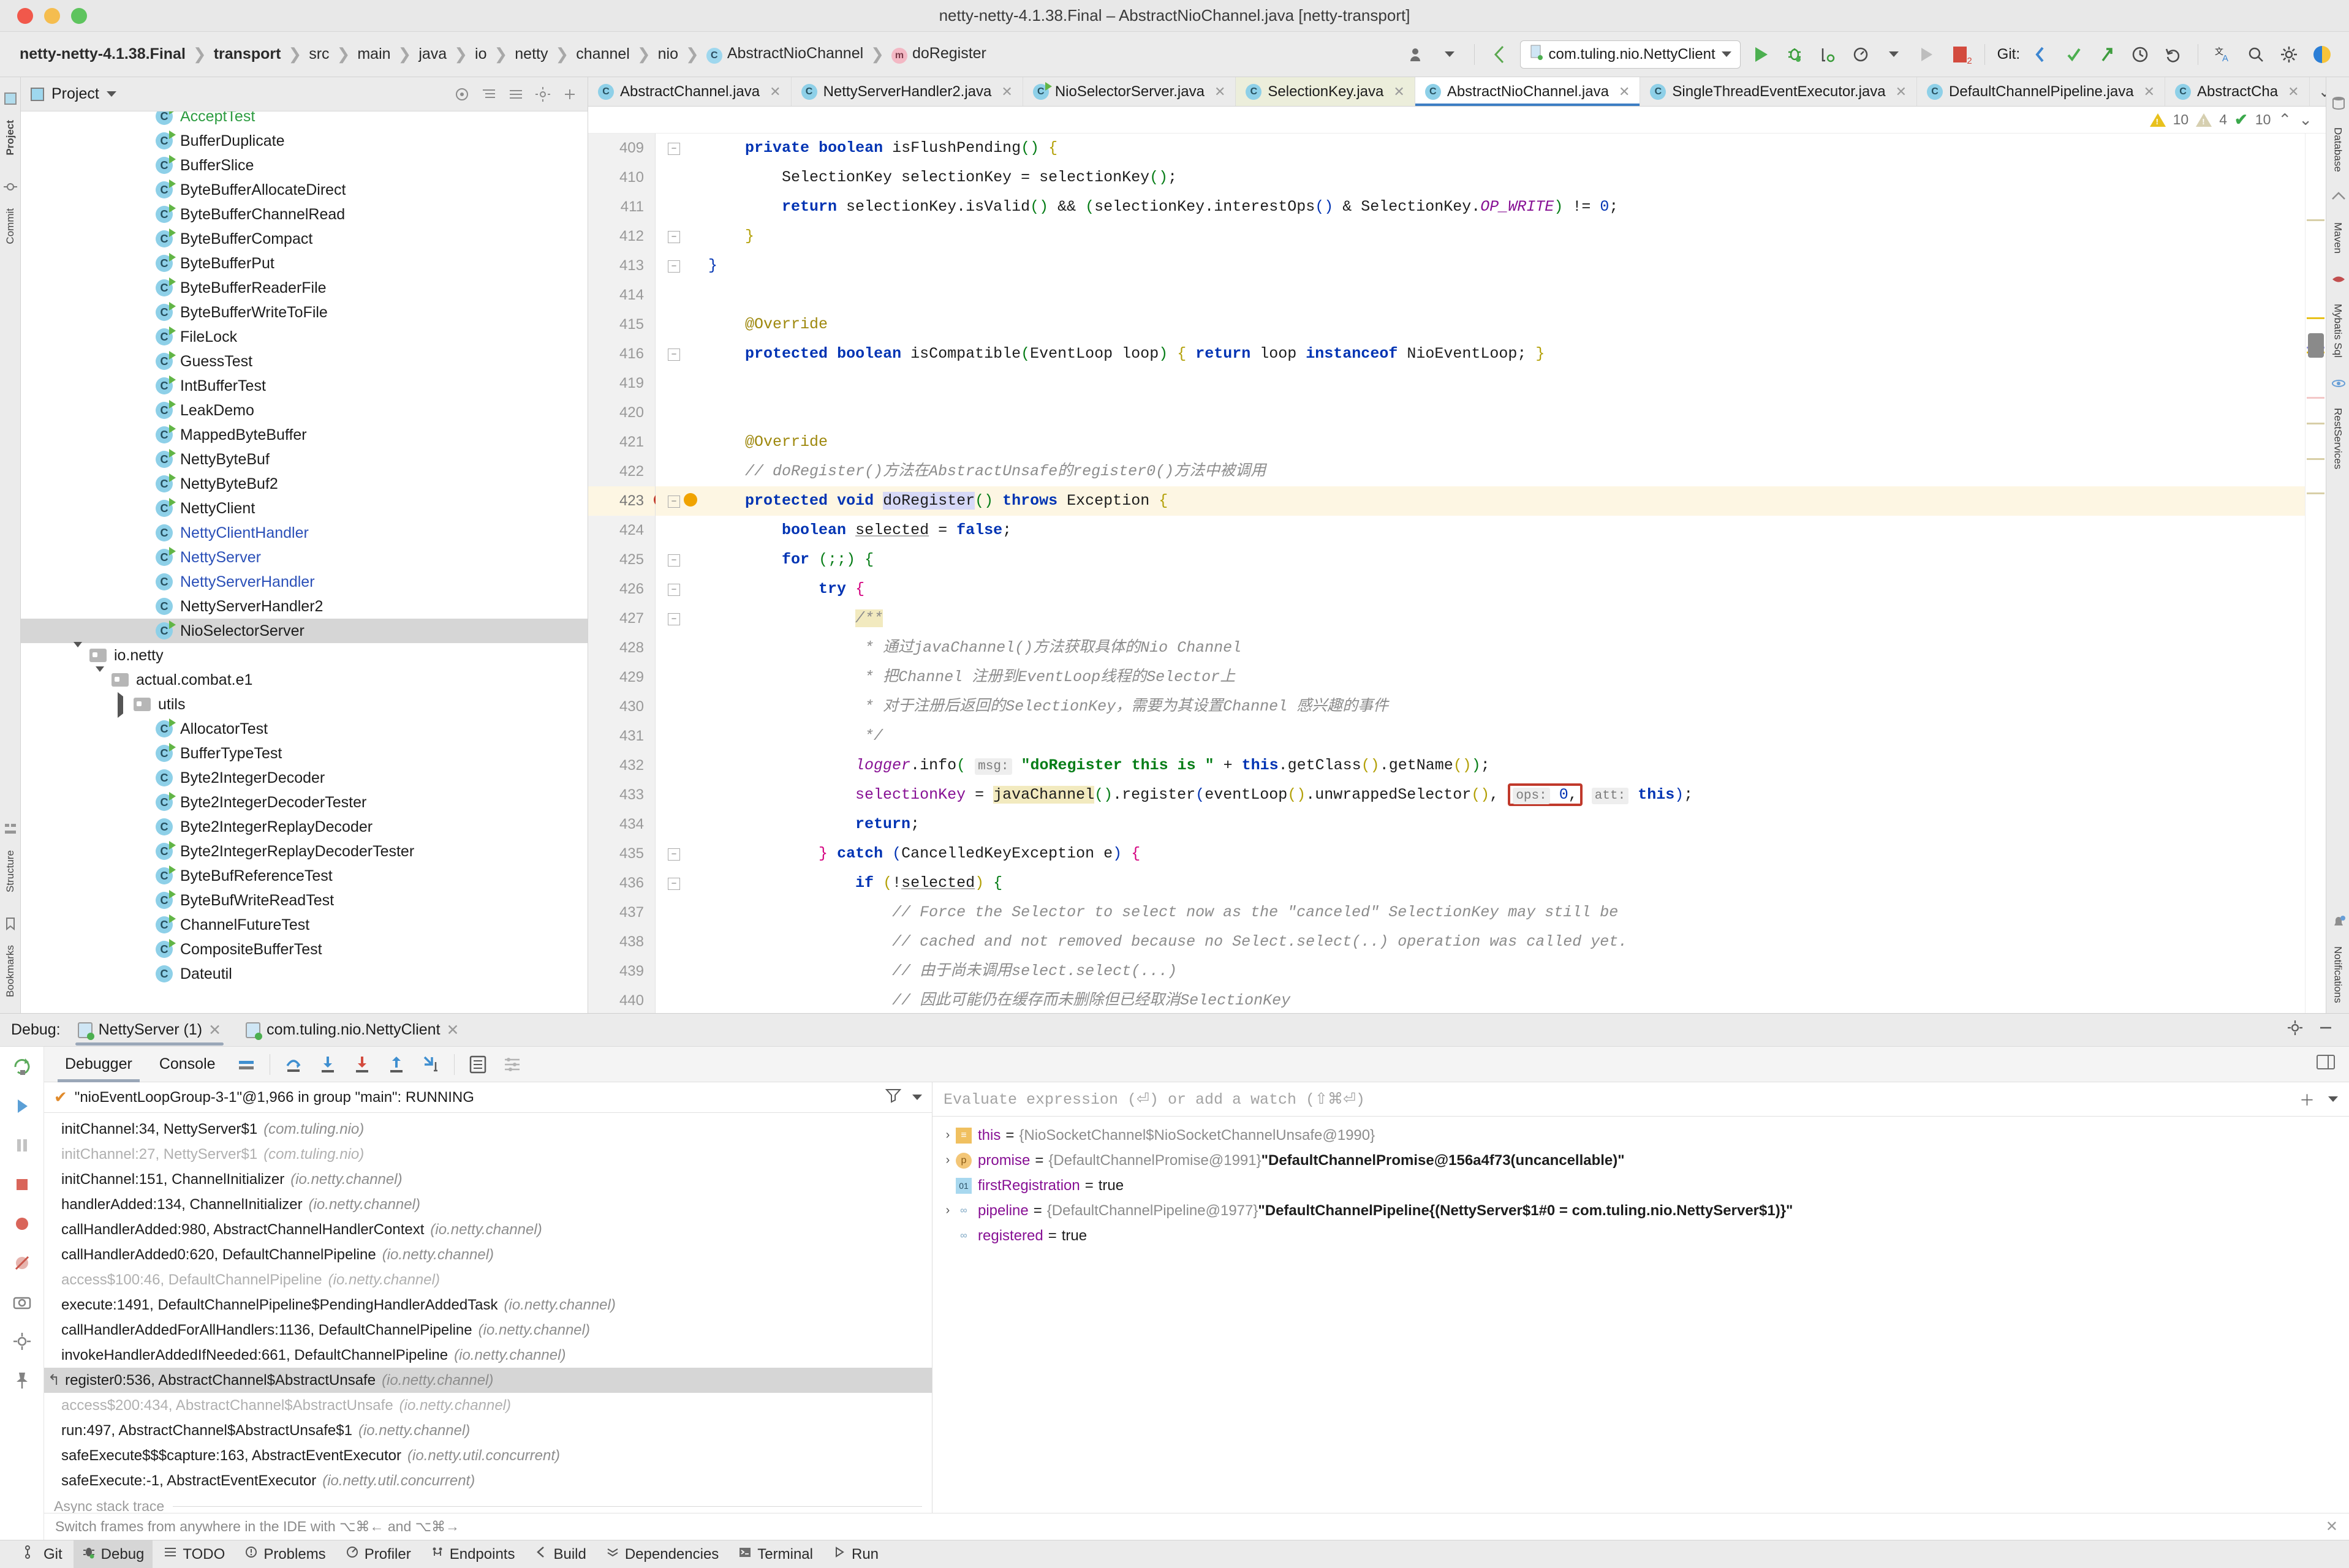  Describe the element at coordinates (621, 354) in the screenshot. I see `line-number: 416` at that location.